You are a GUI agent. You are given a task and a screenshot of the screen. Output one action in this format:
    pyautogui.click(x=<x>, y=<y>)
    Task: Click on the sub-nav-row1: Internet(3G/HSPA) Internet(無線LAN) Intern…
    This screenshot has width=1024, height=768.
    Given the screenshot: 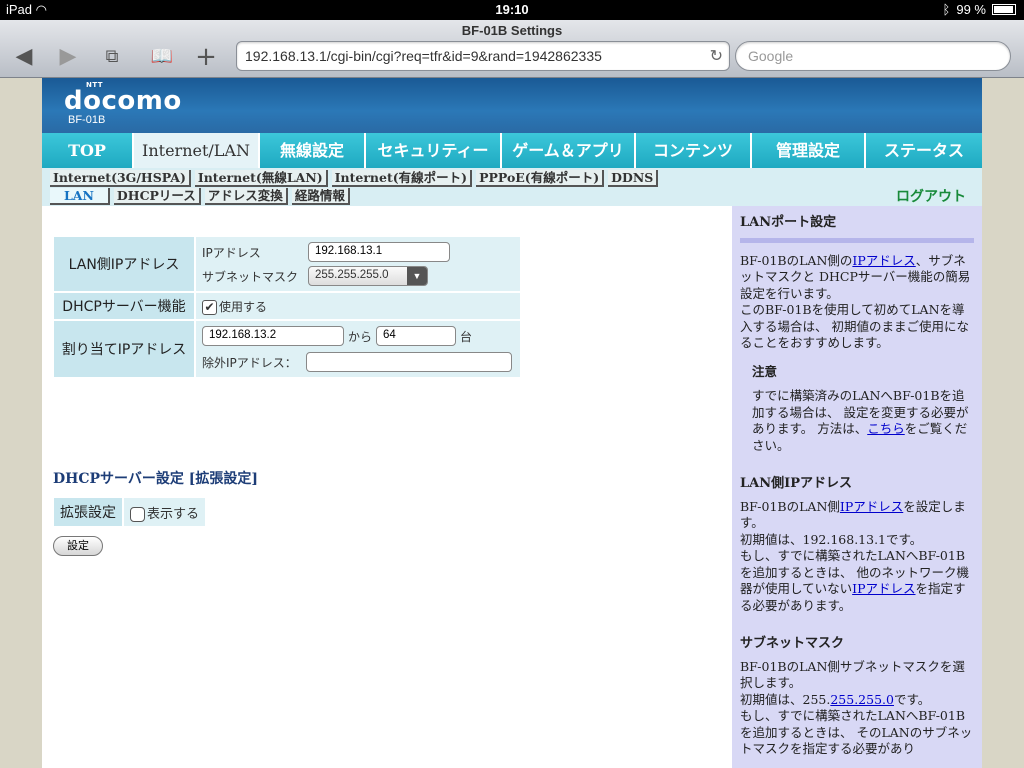 What is the action you would take?
    pyautogui.click(x=354, y=178)
    